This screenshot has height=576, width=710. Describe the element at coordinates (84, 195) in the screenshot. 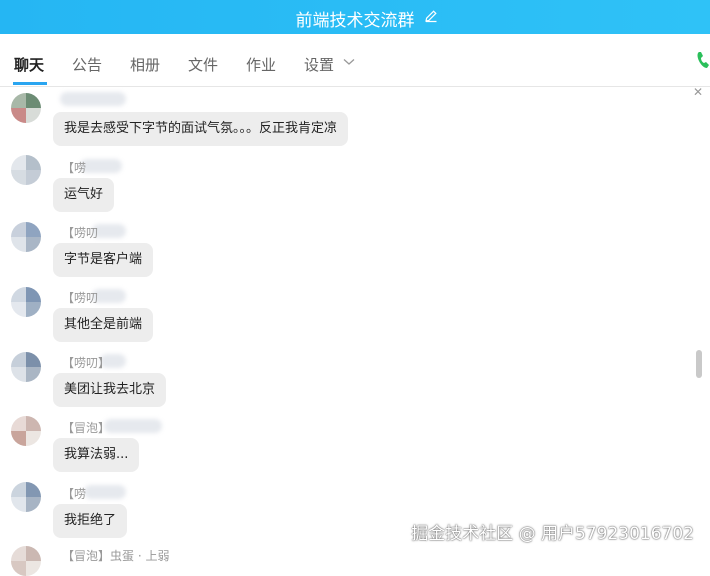

I see `message-bubble: 运气好` at that location.